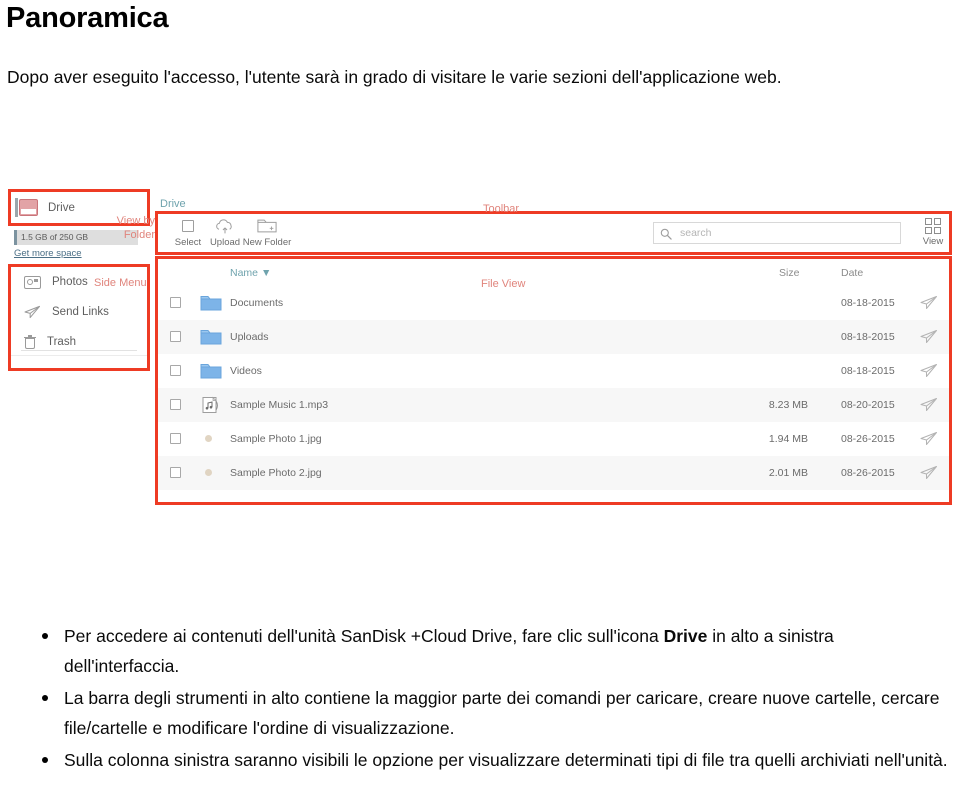  I want to click on annotation-label-file-view: File View, so click(503, 284).